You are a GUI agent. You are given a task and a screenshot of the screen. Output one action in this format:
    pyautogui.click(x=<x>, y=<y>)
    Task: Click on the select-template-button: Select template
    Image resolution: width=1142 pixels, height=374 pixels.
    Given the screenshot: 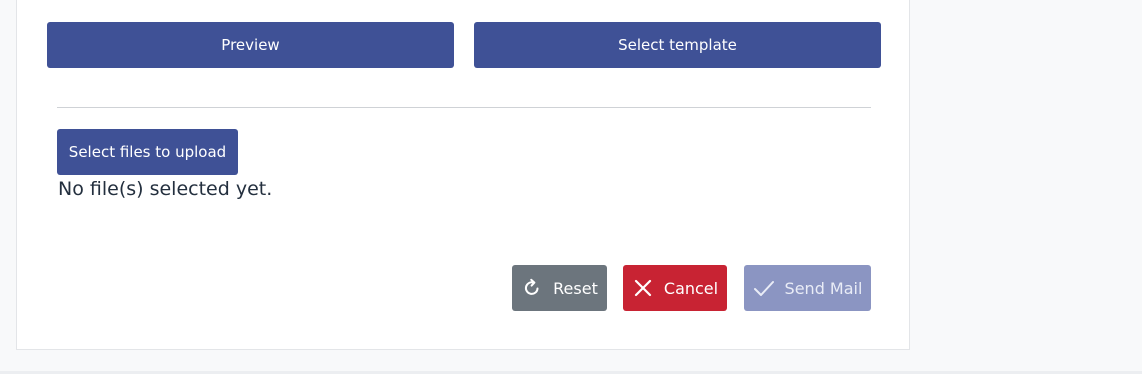 What is the action you would take?
    pyautogui.click(x=677, y=45)
    